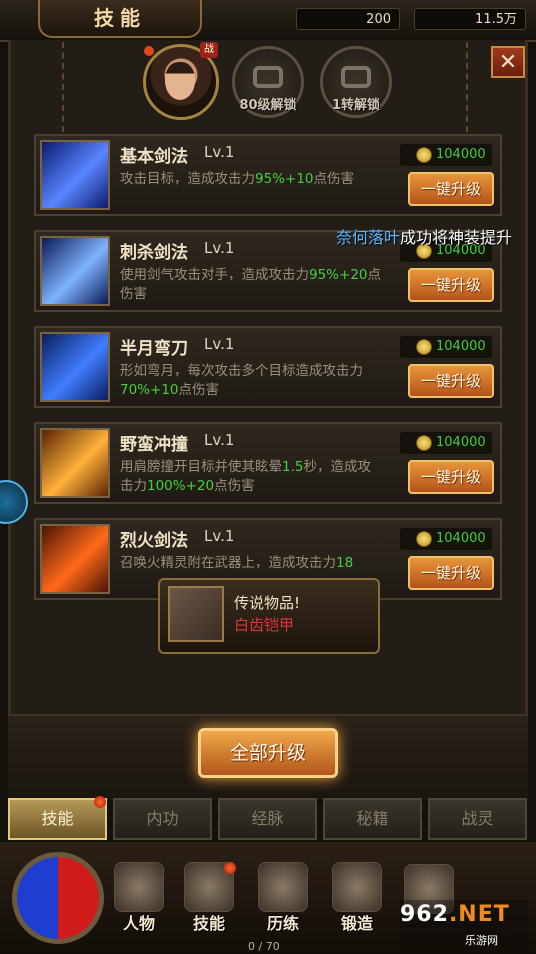 This screenshot has height=954, width=536. Describe the element at coordinates (456, 237) in the screenshot. I see `announcement-text: 成功将神装提升` at that location.